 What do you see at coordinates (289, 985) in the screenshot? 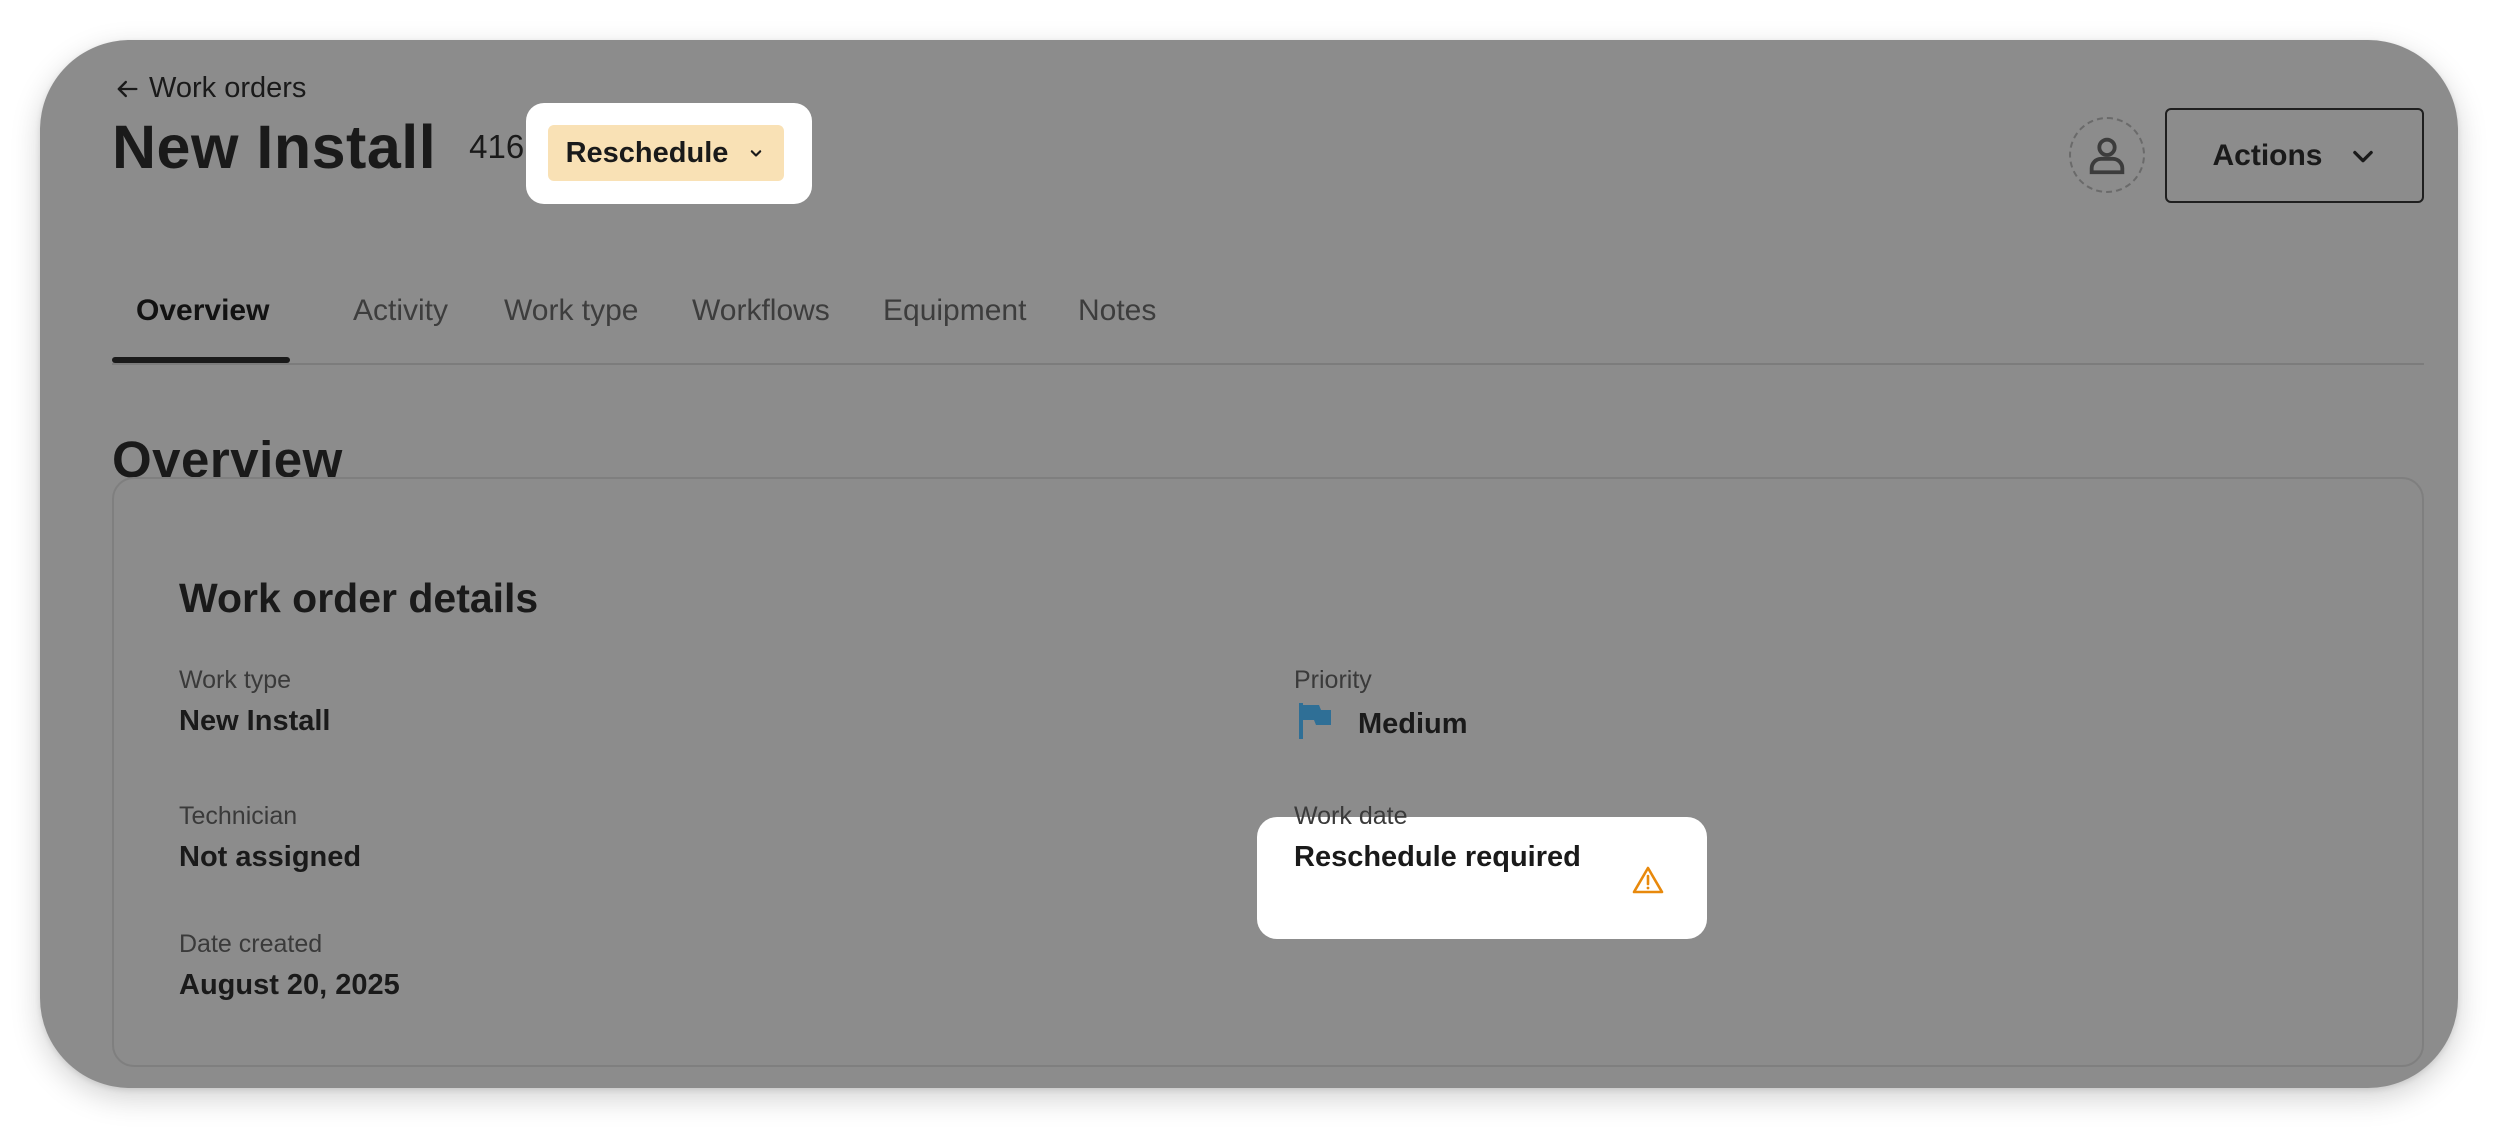
I see `date-created-value: August 20, 2025` at bounding box center [289, 985].